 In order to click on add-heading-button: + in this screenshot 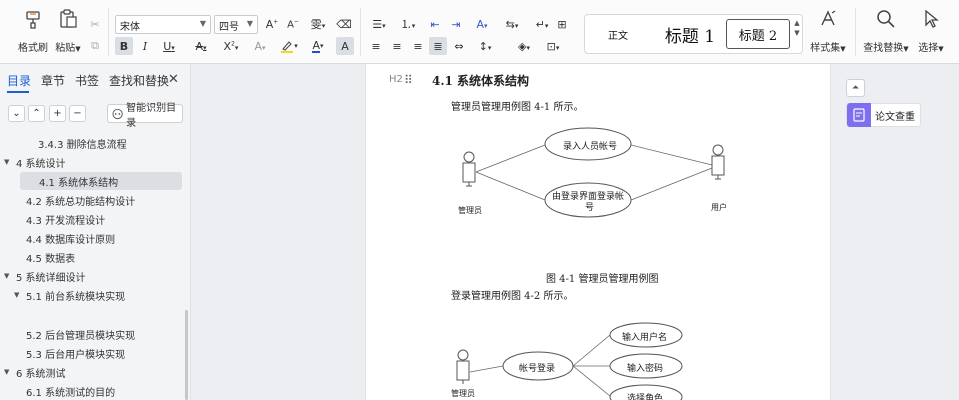, I will do `click(57, 113)`.